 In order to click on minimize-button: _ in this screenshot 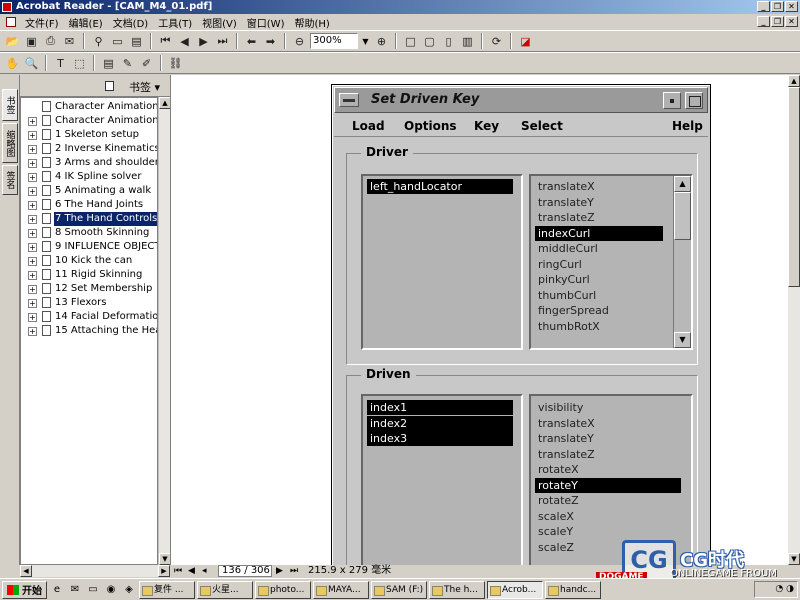, I will do `click(763, 6)`.